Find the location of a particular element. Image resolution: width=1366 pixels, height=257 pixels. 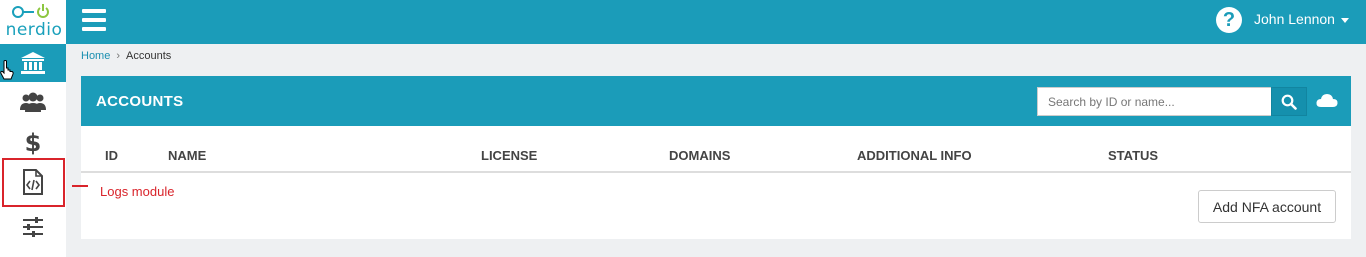

sidebar: nerdio $ is located at coordinates (33, 128).